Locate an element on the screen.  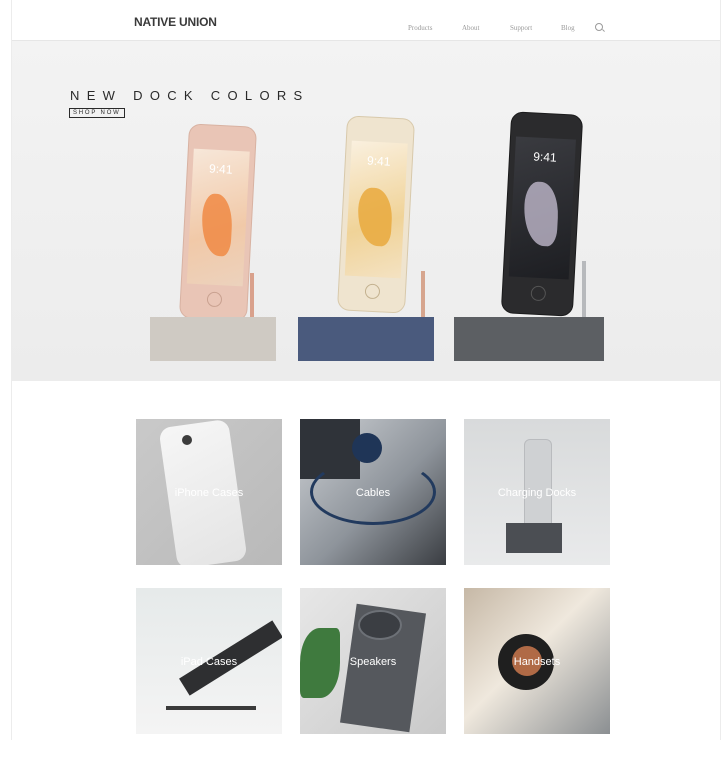
dock-slate-space-gray: 9:41 is located at coordinates (529, 237).